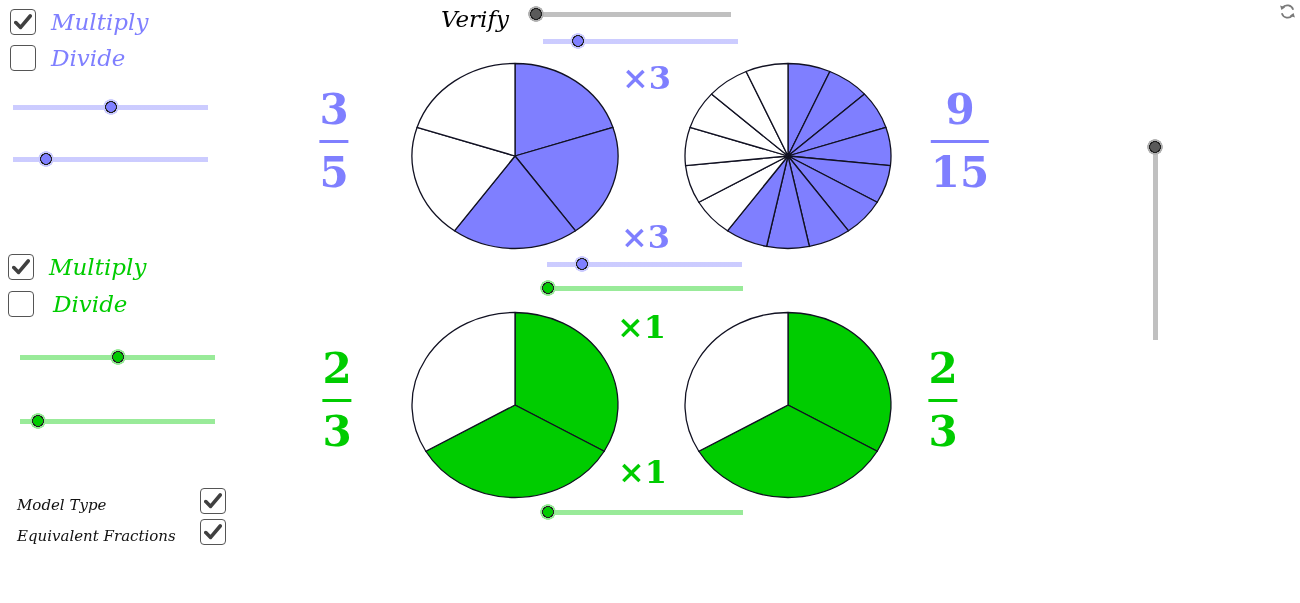 The height and width of the screenshot is (603, 1300). Describe the element at coordinates (62, 505) in the screenshot. I see `setting-label: Model Type` at that location.